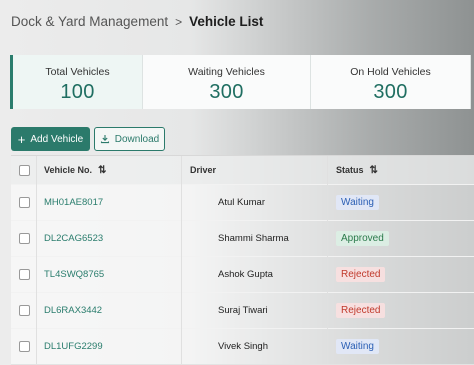 The image size is (474, 365). What do you see at coordinates (137, 139) in the screenshot?
I see `download-label: Download` at bounding box center [137, 139].